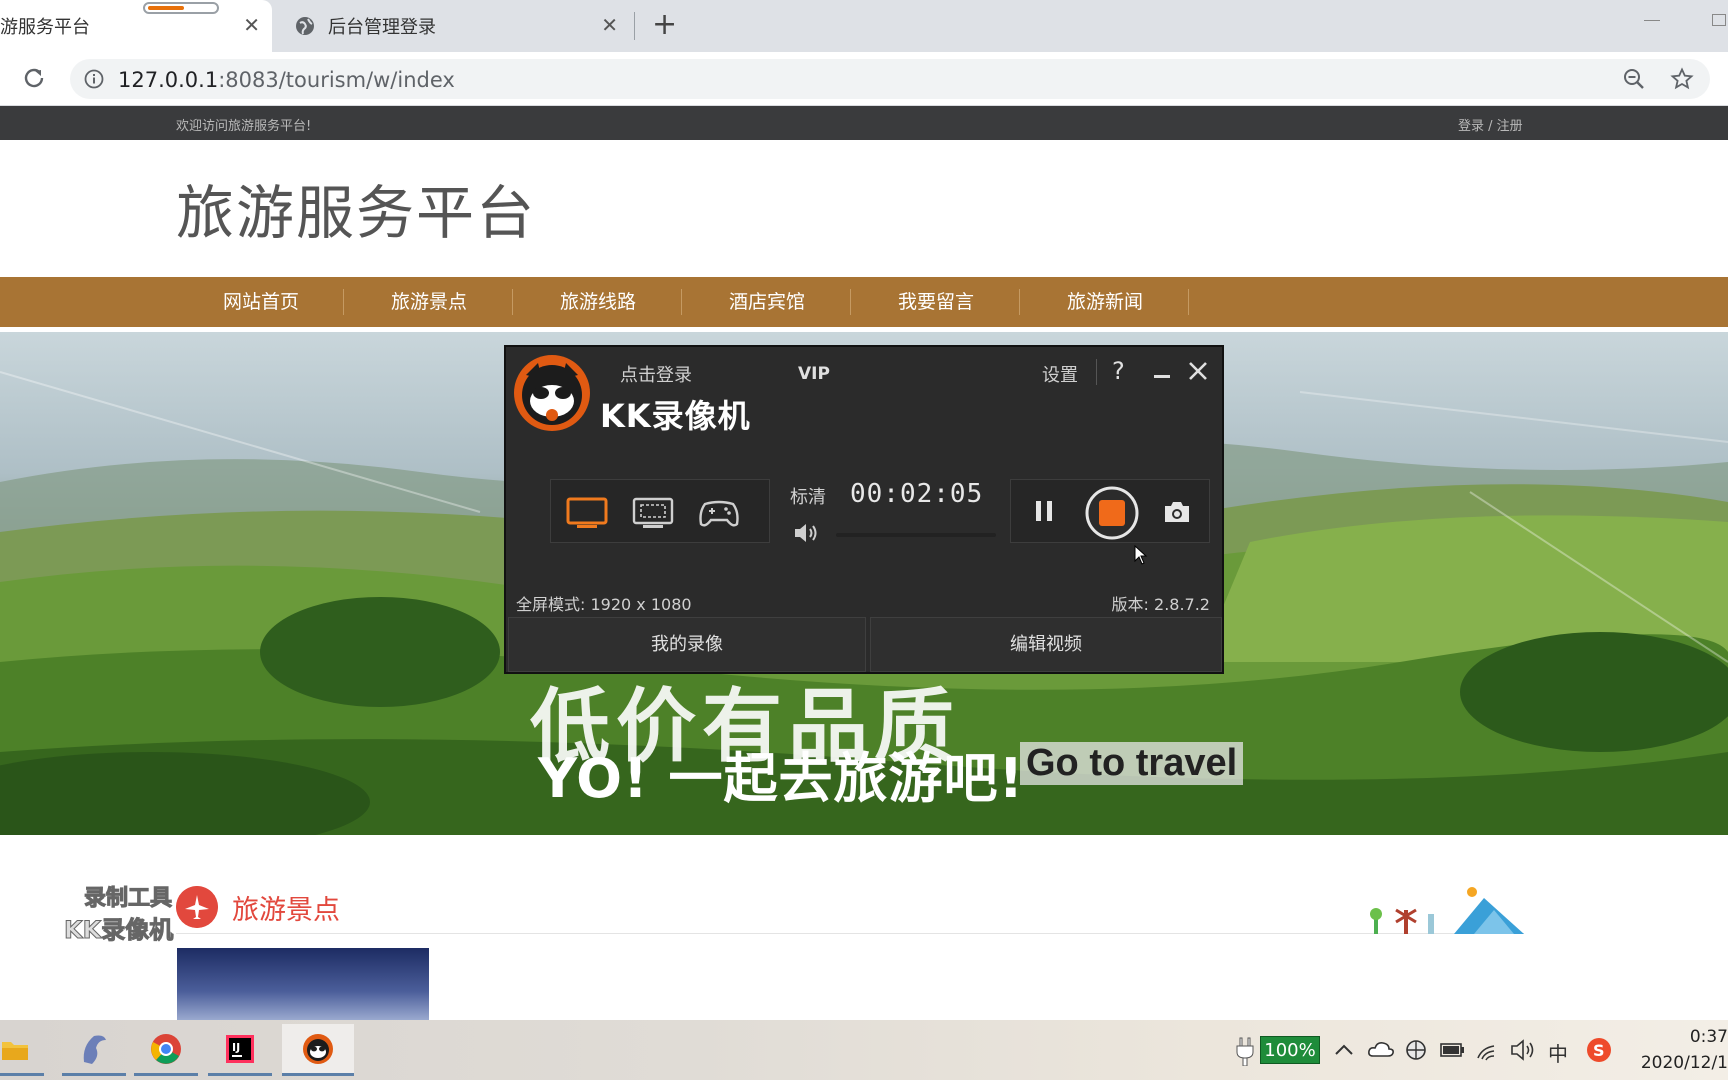 The image size is (1728, 1080). I want to click on chrome-icon, so click(166, 1049).